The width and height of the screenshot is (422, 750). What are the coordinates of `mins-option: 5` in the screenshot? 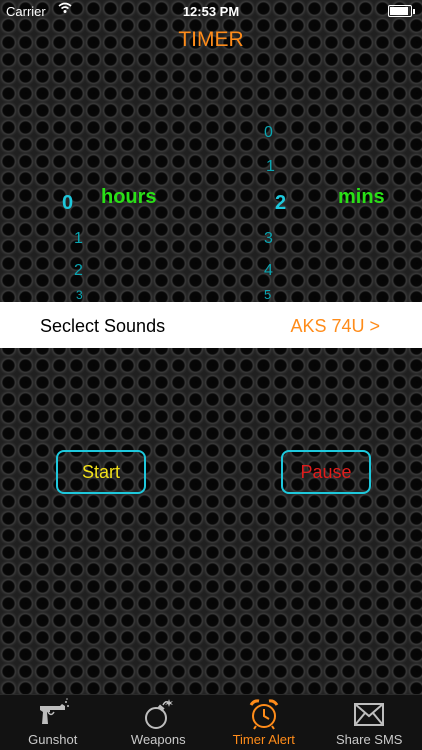 It's located at (267, 294).